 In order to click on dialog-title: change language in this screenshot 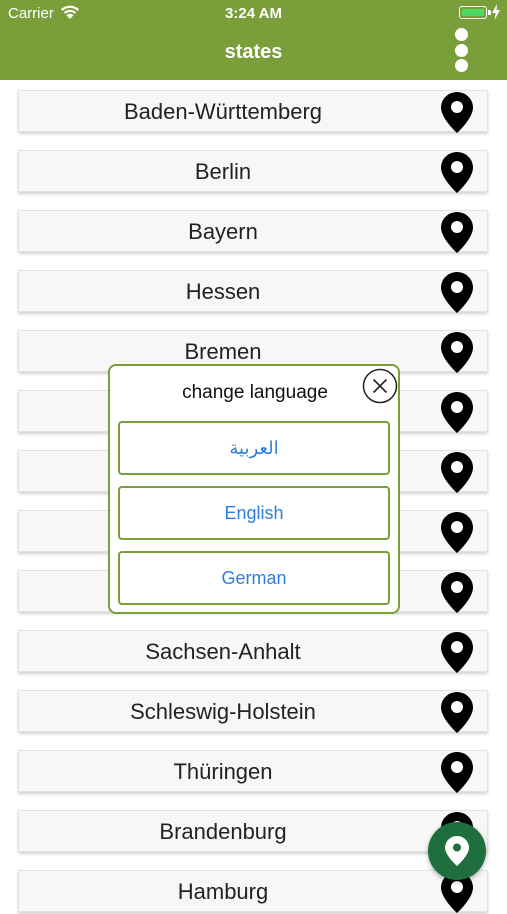, I will do `click(255, 392)`.